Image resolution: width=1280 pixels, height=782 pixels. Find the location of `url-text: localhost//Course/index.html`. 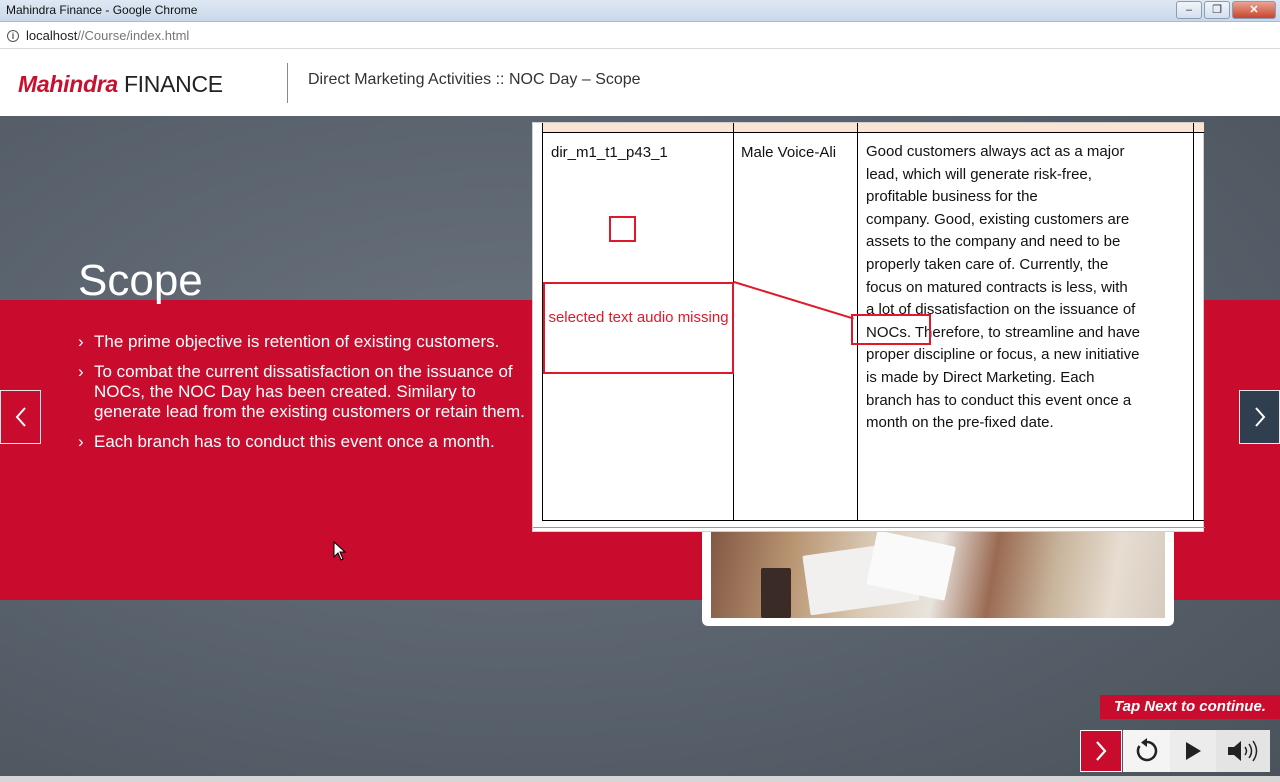

url-text: localhost//Course/index.html is located at coordinates (107, 35).